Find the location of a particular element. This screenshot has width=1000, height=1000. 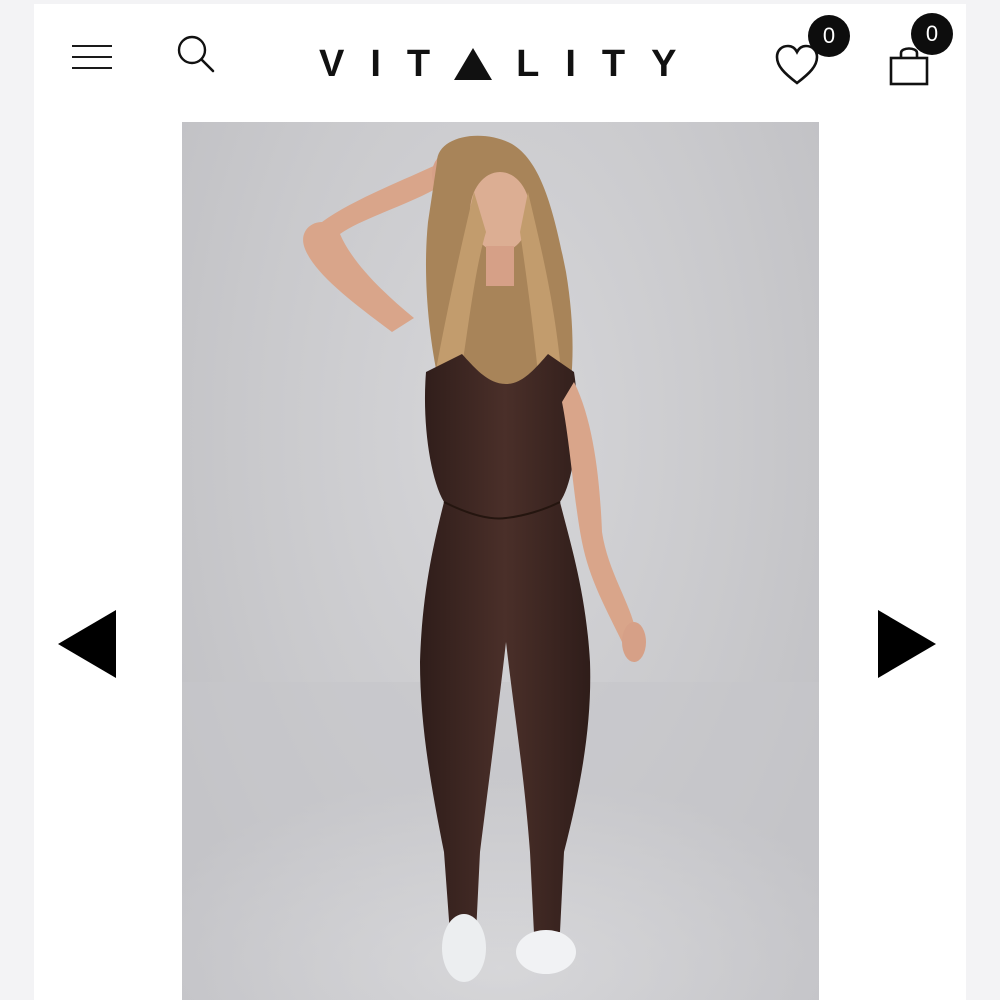

search-button is located at coordinates (196, 54).